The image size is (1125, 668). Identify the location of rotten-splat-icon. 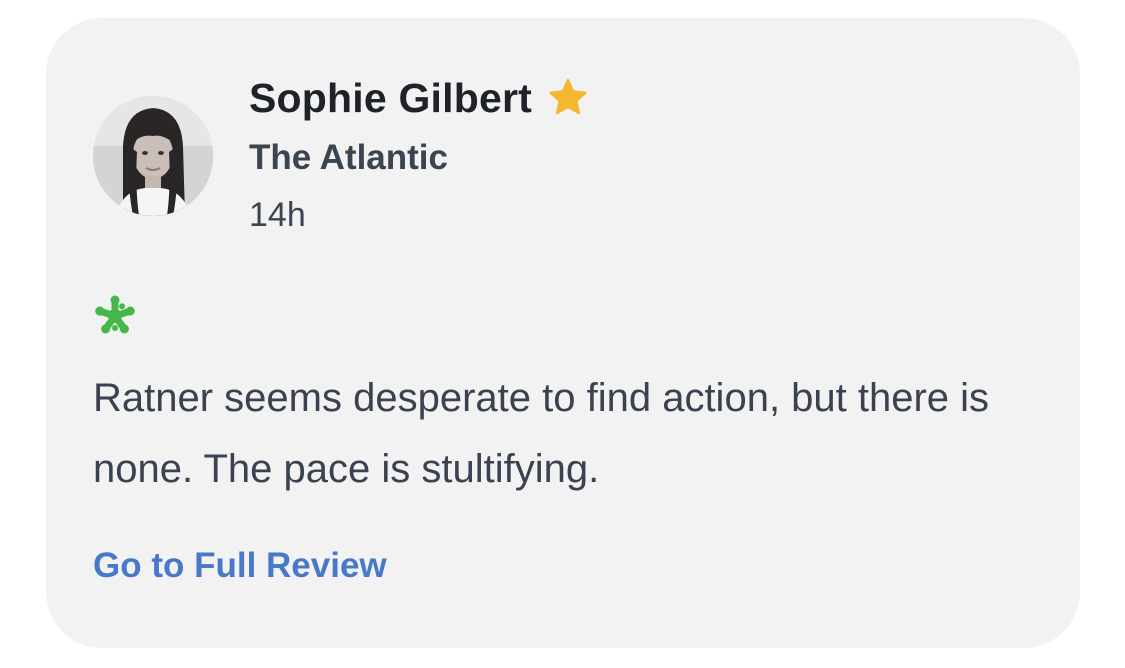
(115, 316).